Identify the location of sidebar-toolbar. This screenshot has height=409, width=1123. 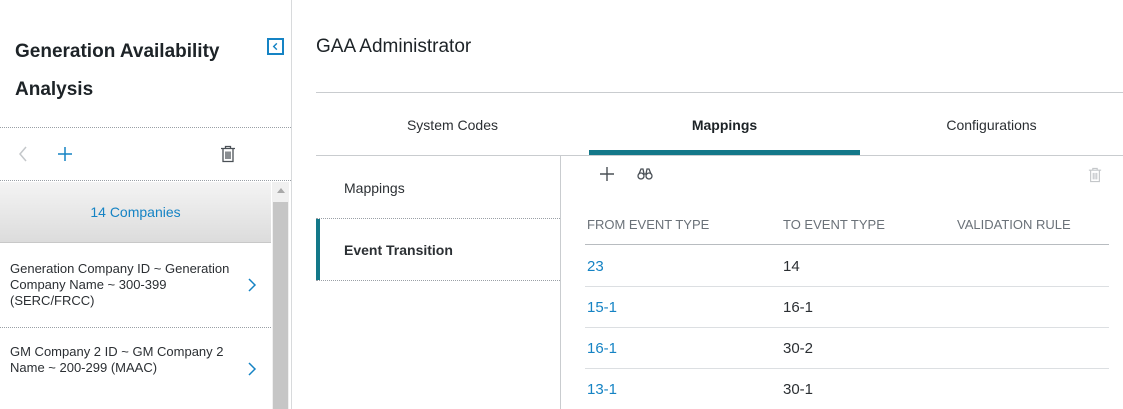
(145, 154).